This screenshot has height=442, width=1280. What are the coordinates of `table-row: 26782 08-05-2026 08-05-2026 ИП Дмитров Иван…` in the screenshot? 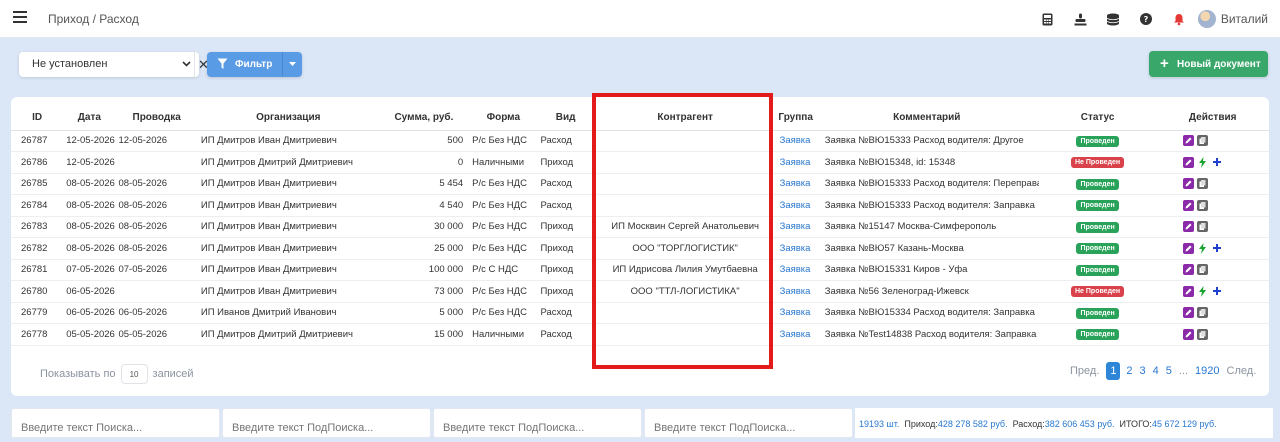 It's located at (640, 248).